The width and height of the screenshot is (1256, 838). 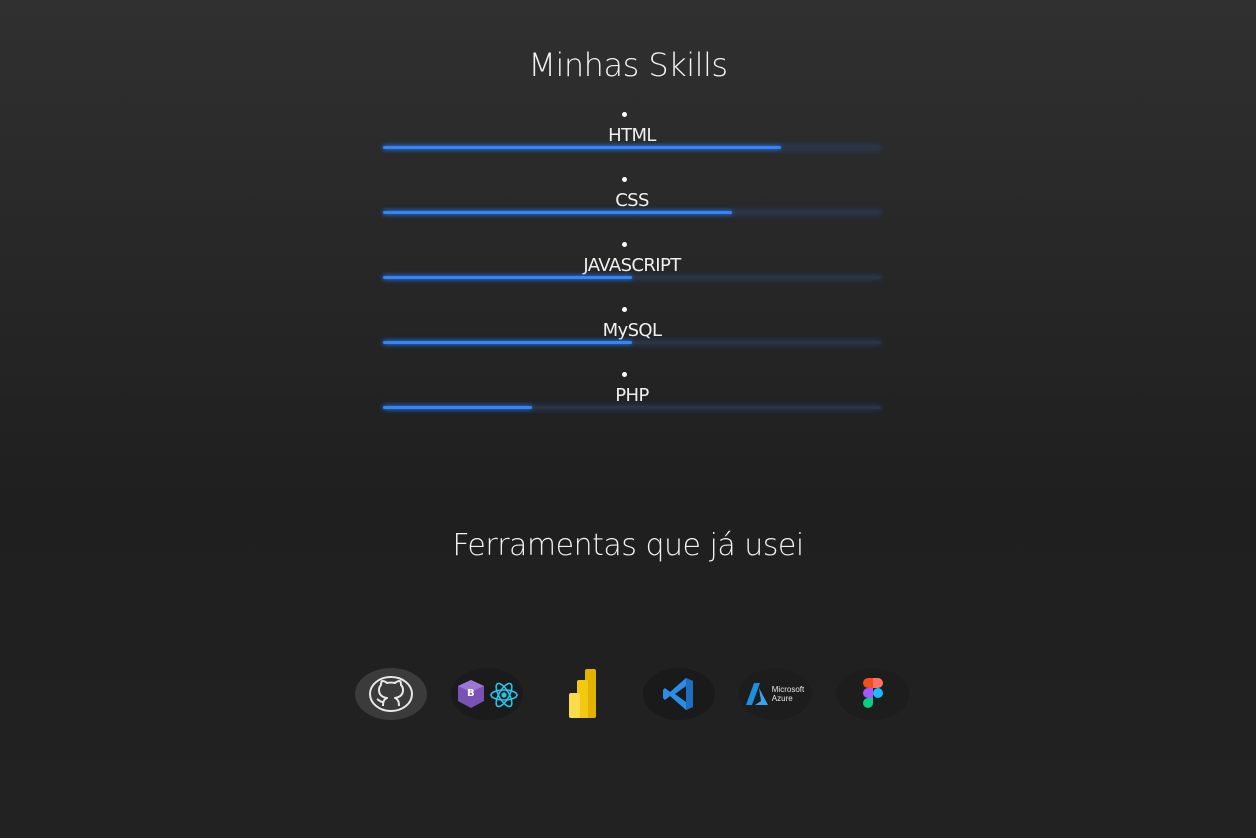 I want to click on svg-text: B, so click(x=471, y=693).